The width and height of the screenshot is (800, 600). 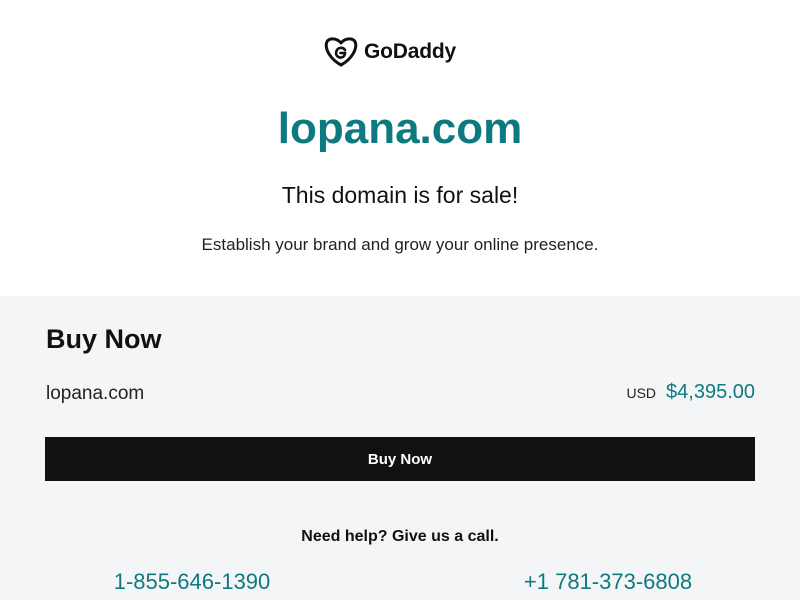 What do you see at coordinates (410, 51) in the screenshot?
I see `brand-name: GoDaddy` at bounding box center [410, 51].